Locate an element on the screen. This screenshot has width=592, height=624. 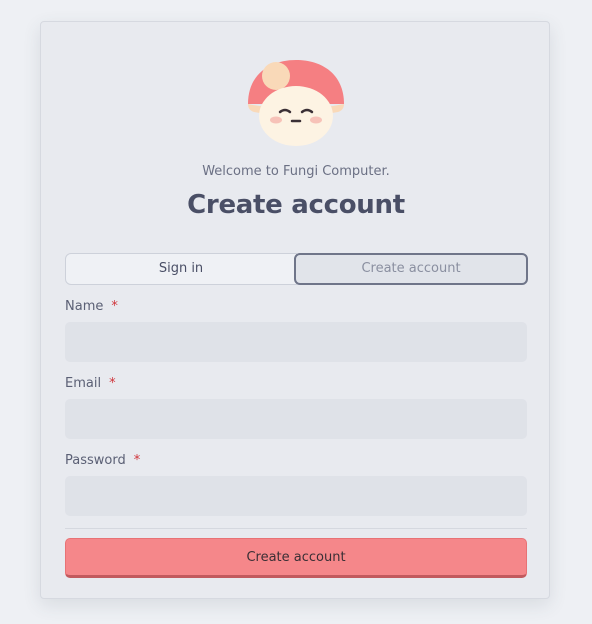
name-field-label: Name * is located at coordinates (91, 306).